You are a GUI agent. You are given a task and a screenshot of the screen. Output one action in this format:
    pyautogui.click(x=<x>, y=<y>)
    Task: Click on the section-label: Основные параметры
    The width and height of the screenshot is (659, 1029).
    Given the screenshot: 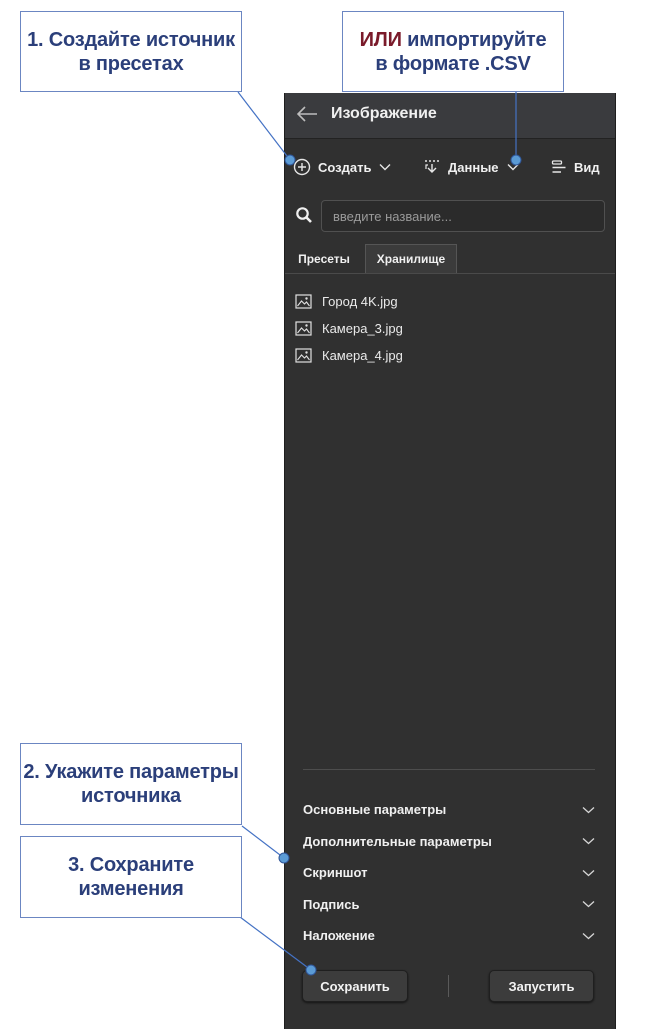 What is the action you would take?
    pyautogui.click(x=375, y=810)
    